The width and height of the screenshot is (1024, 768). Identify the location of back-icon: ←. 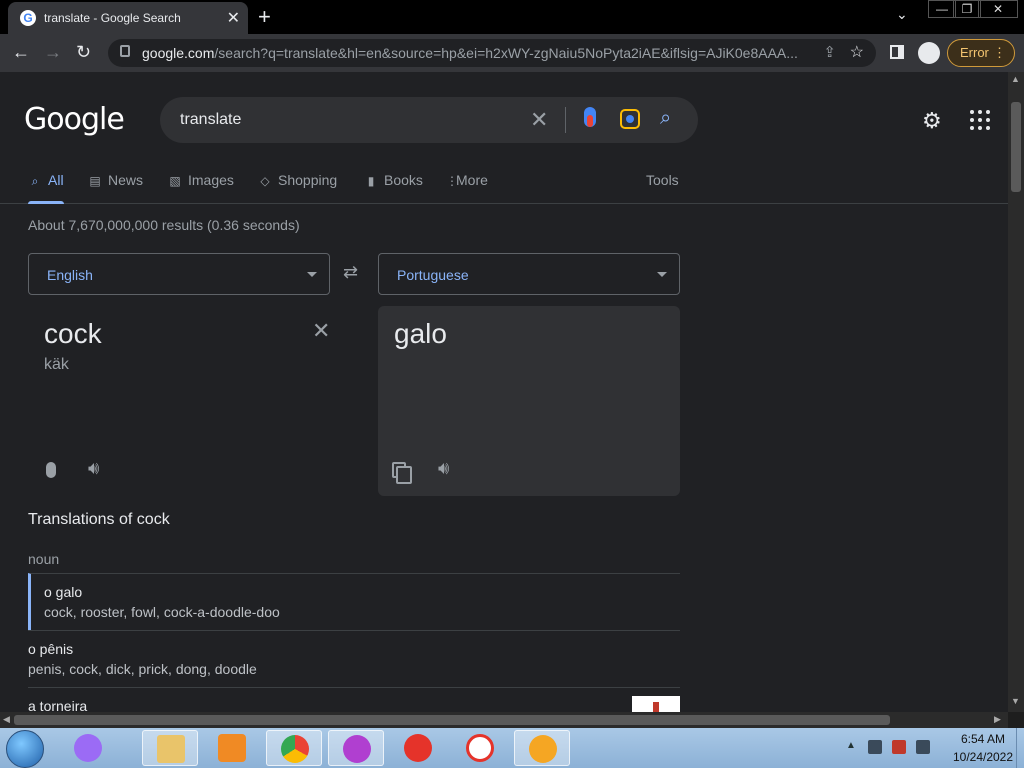
(21, 52).